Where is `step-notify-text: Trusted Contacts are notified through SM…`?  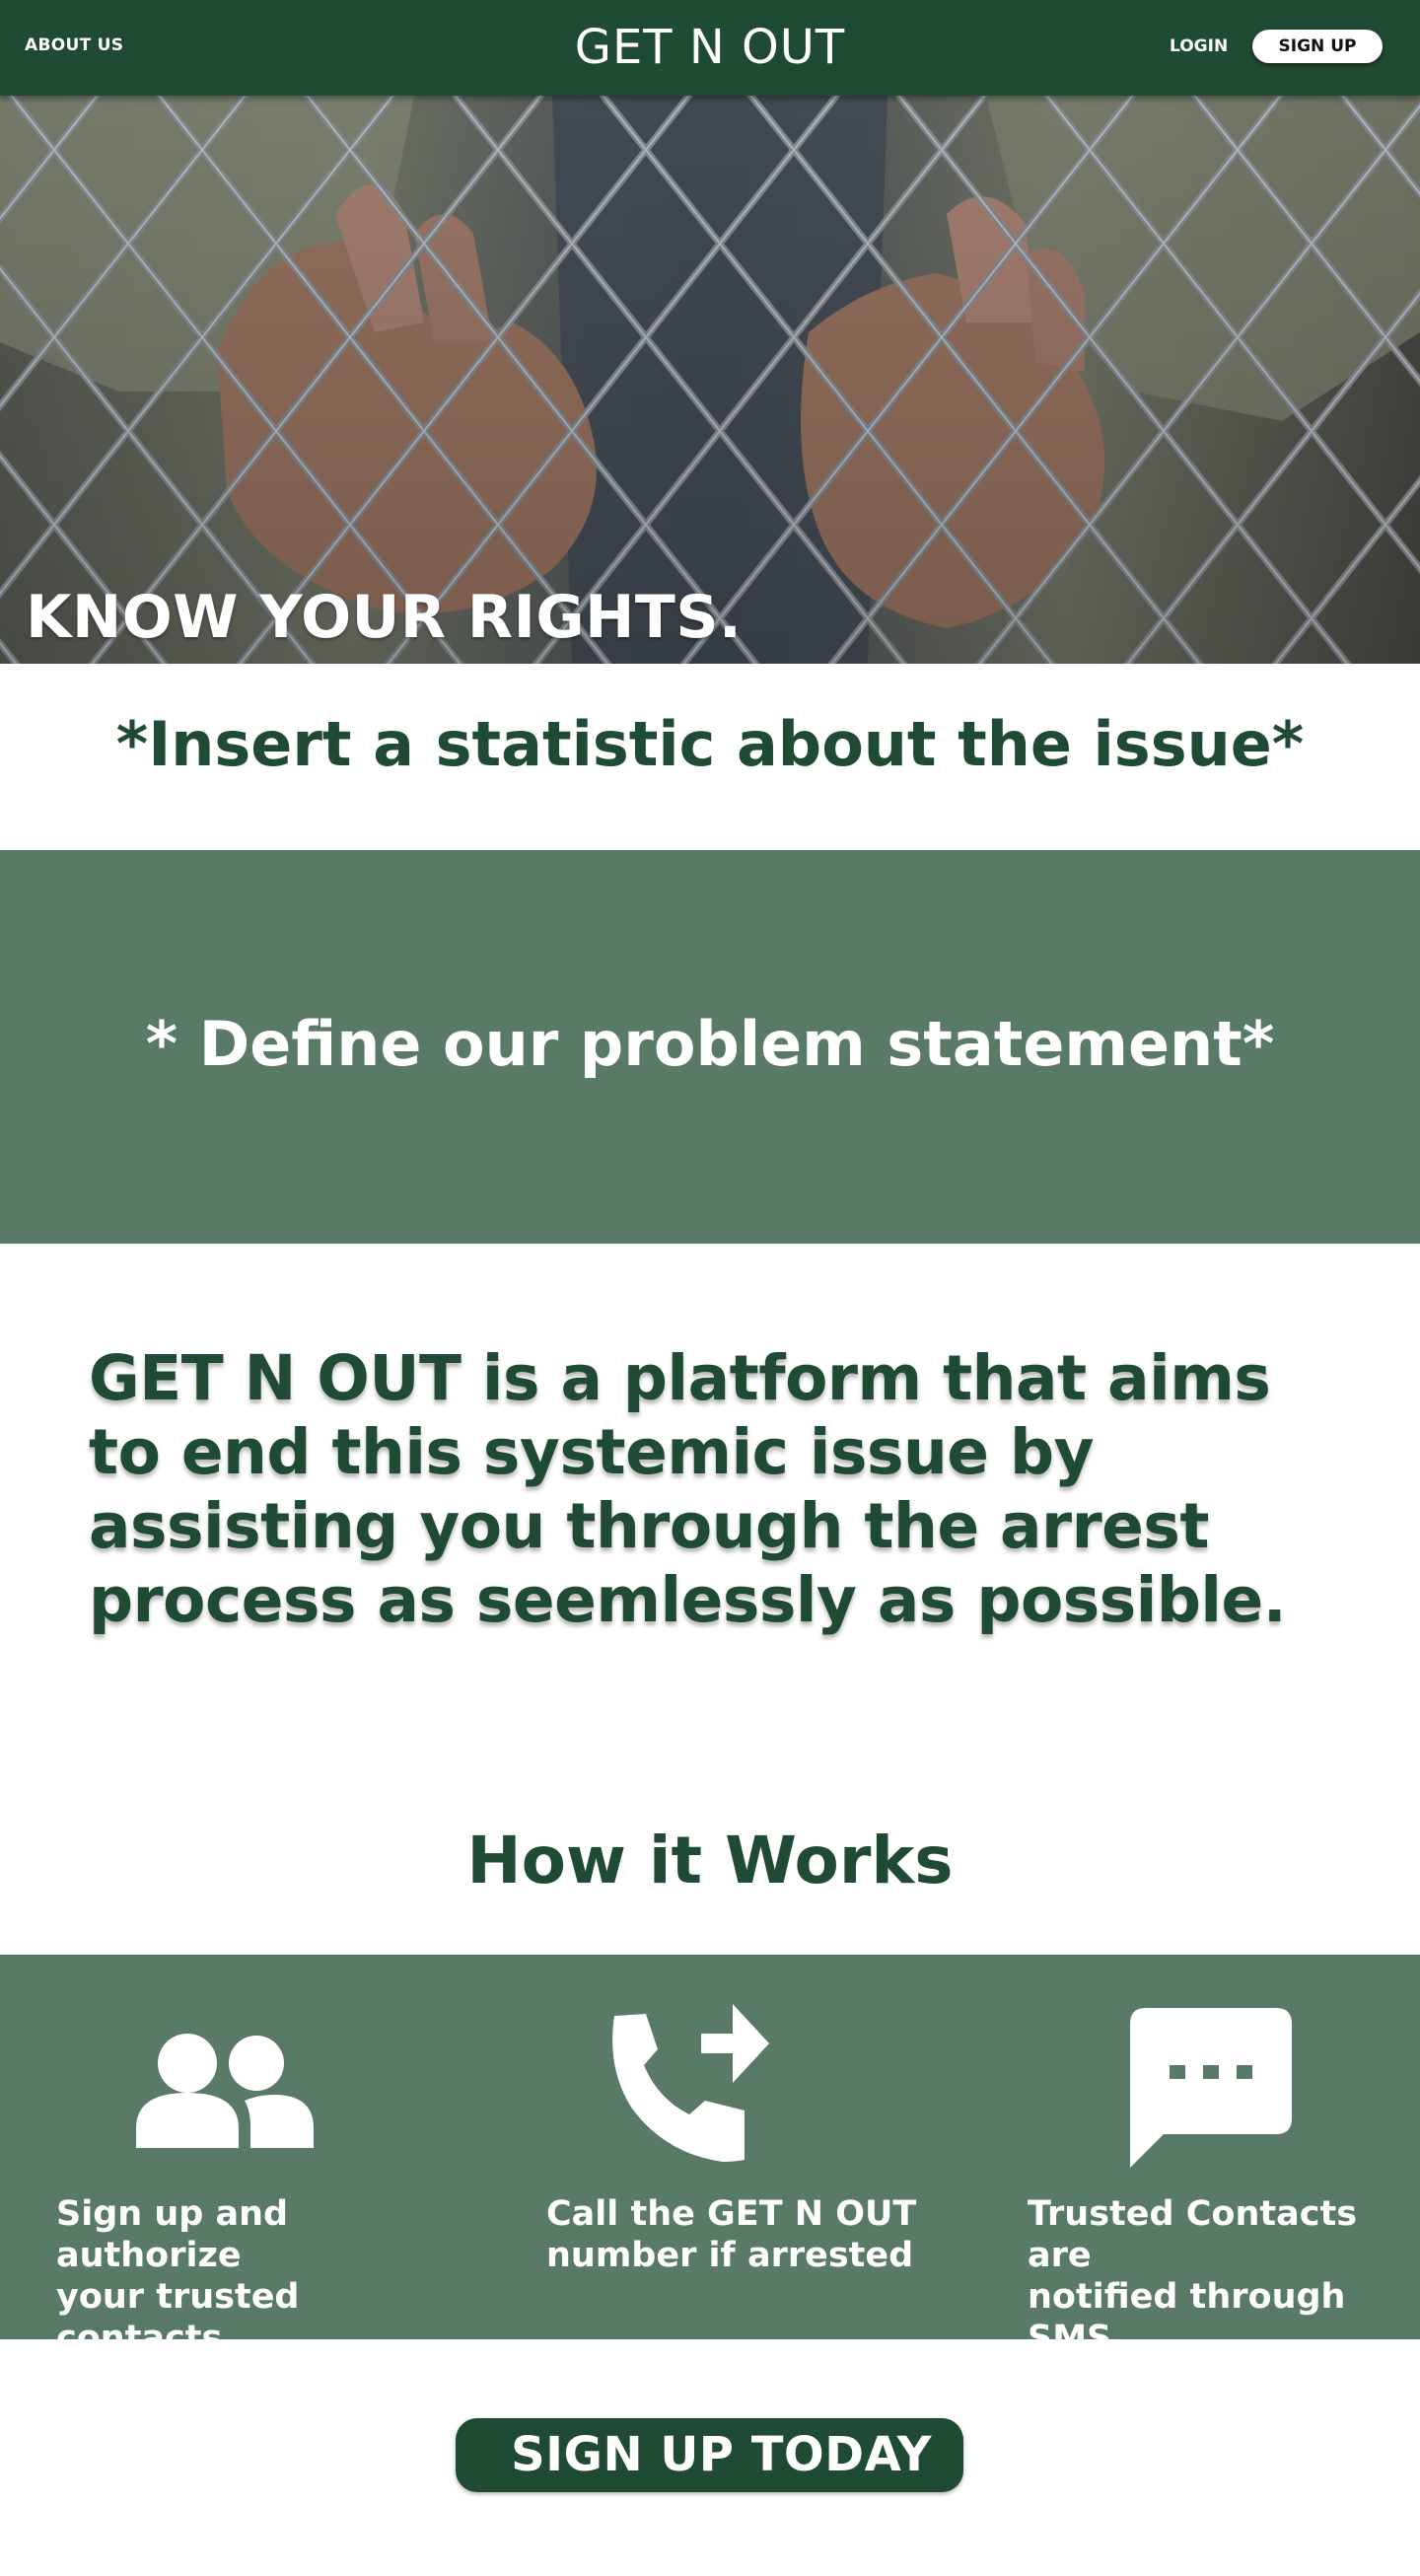 step-notify-text: Trusted Contacts are notified through SM… is located at coordinates (1193, 2276).